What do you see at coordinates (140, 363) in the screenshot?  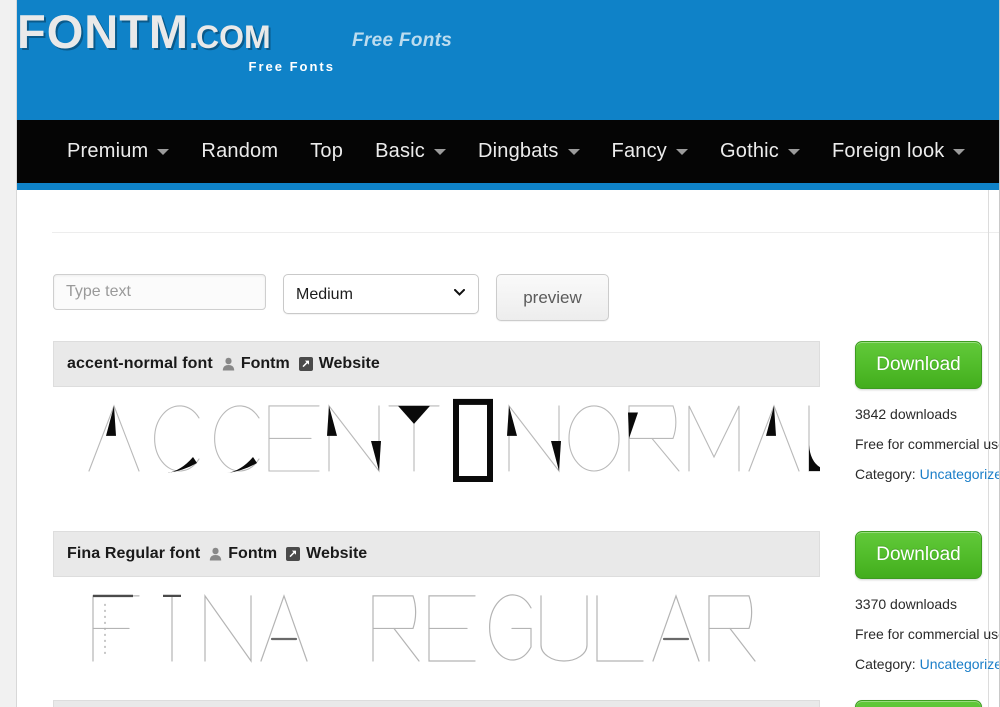 I see `font-name-label: accent-normal font` at bounding box center [140, 363].